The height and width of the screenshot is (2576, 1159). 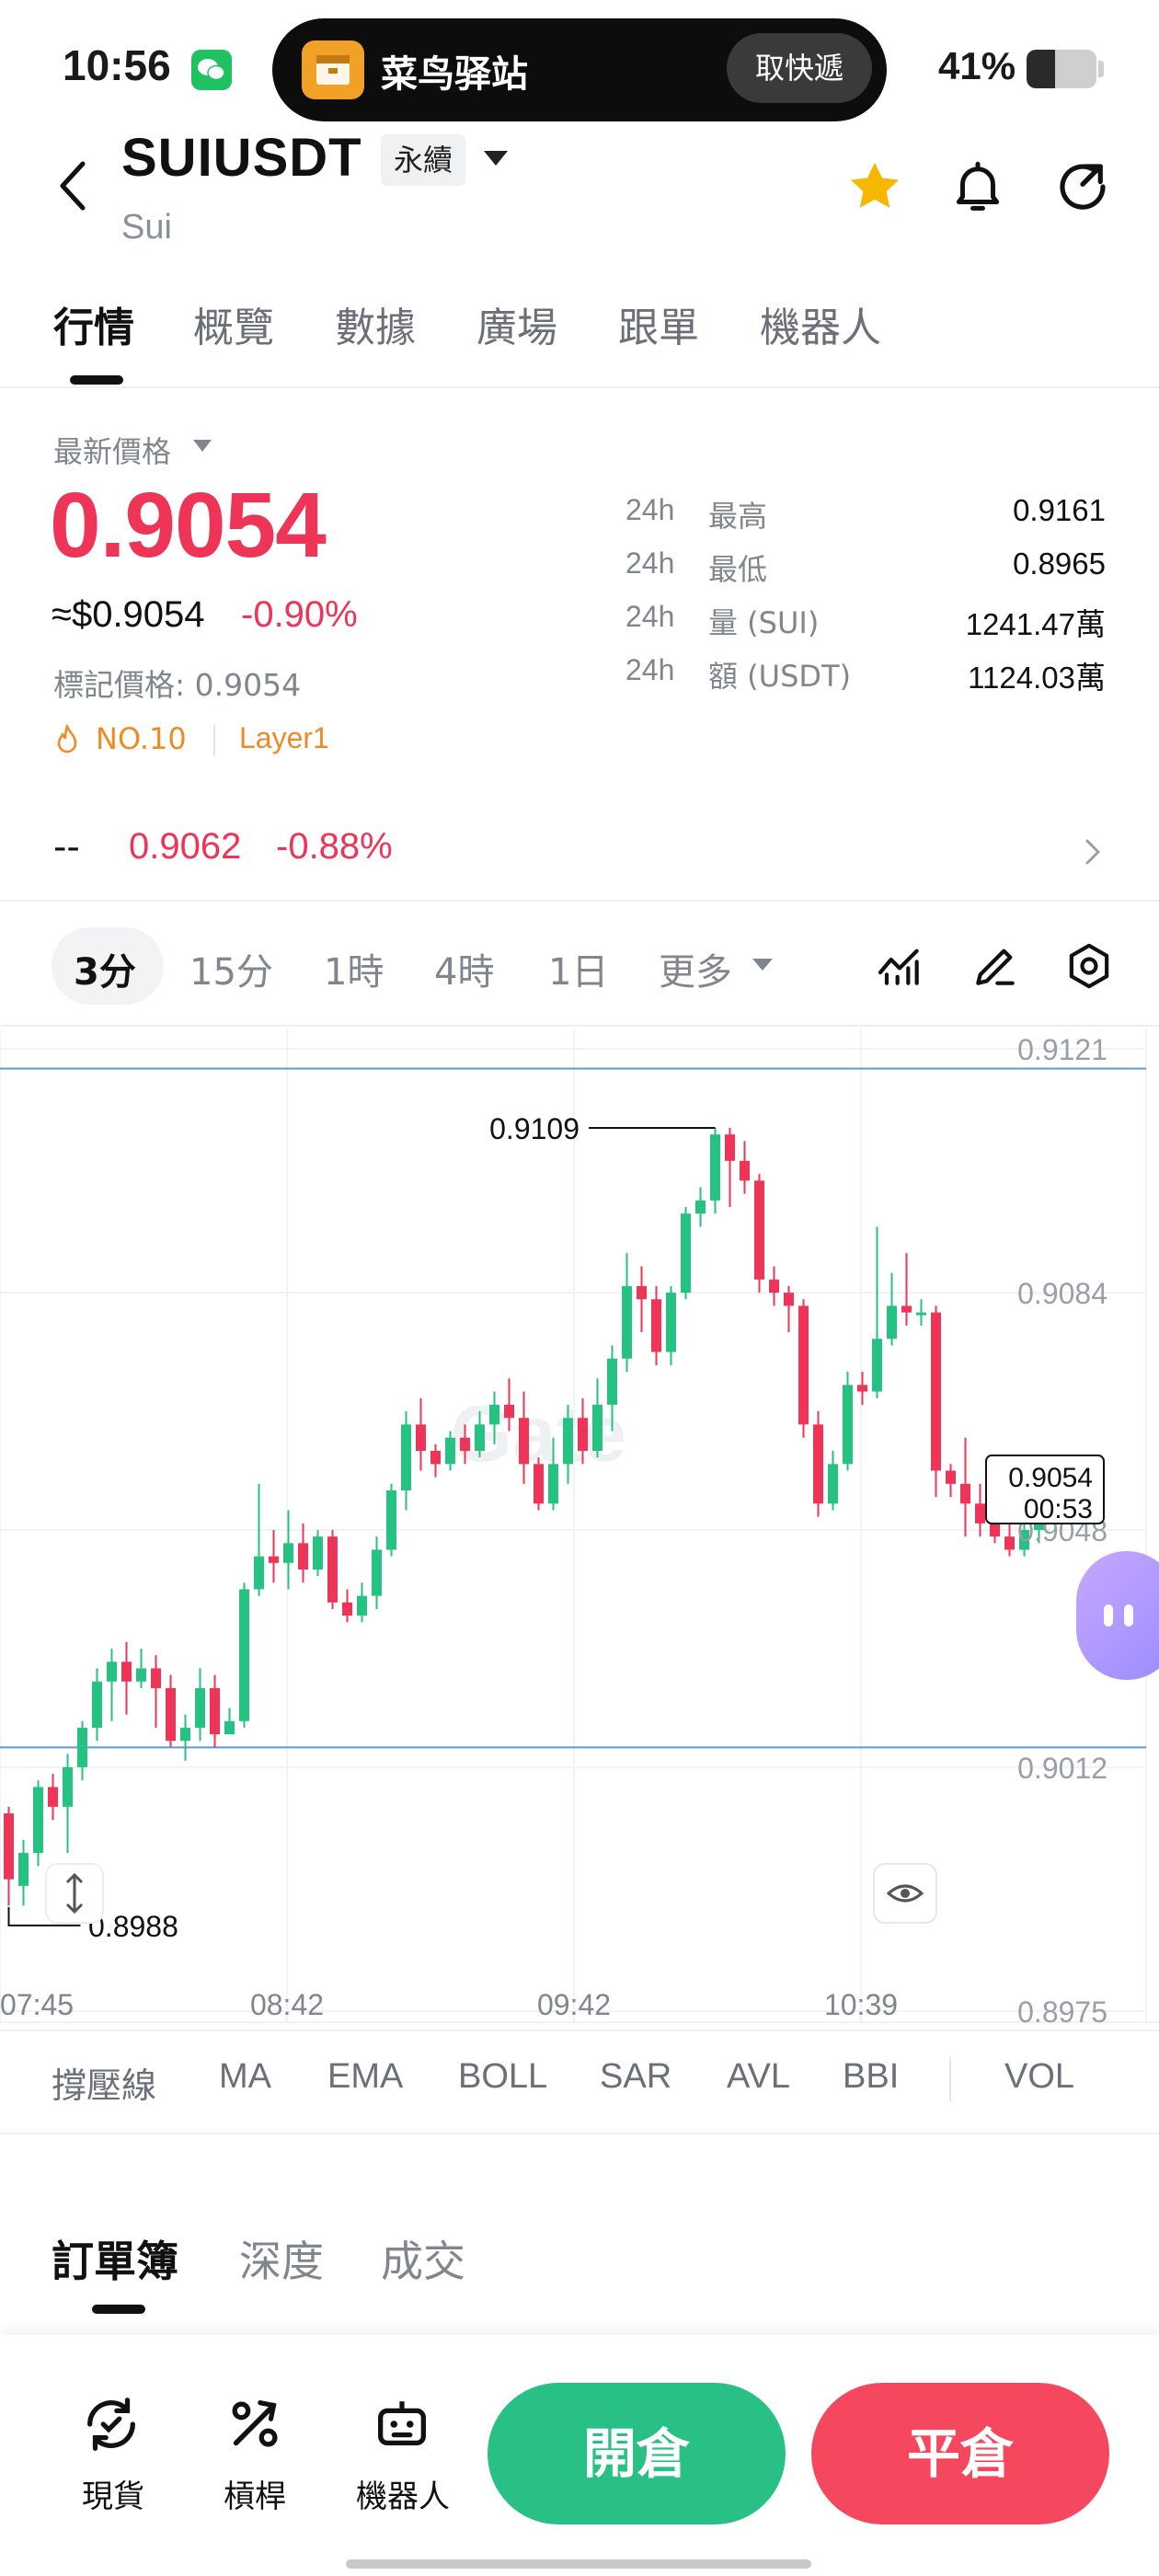 What do you see at coordinates (241, 158) in the screenshot?
I see `pair-title: SUIUSDT` at bounding box center [241, 158].